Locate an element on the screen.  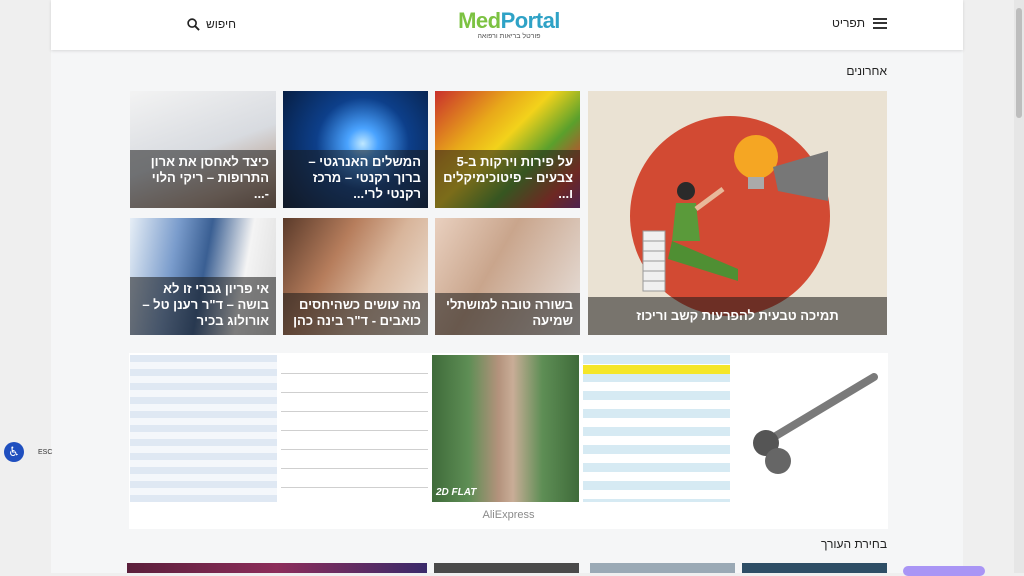
logo-med: Med is located at coordinates (479, 20).